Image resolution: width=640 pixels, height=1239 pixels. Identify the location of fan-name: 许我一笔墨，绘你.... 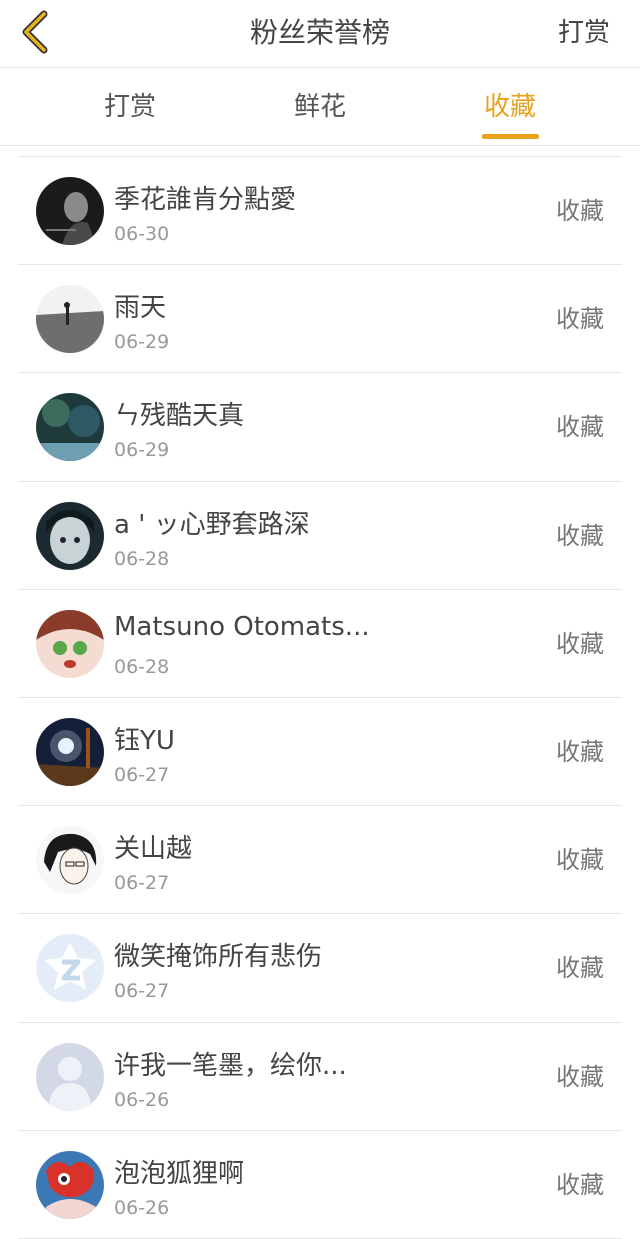
(230, 1065).